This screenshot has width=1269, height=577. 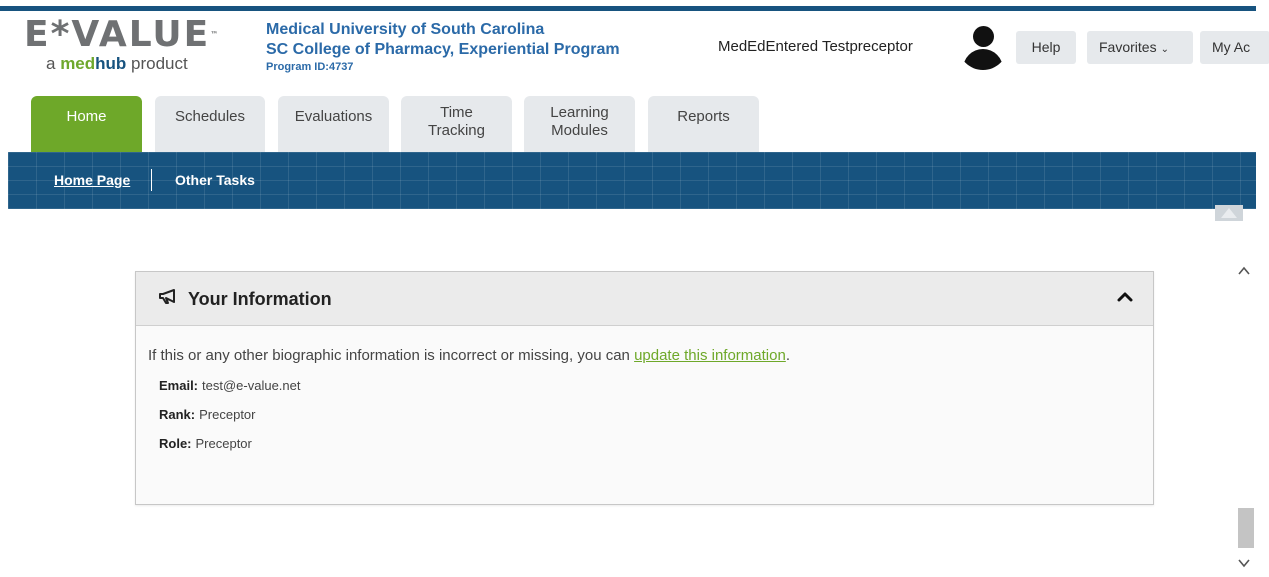 I want to click on help-button: Help, so click(x=1046, y=47).